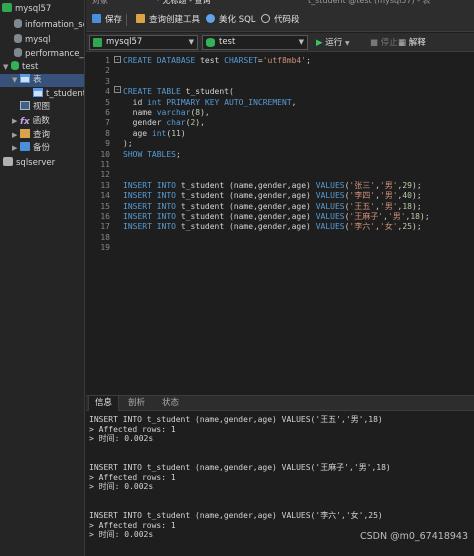 This screenshot has width=474, height=556. What do you see at coordinates (25, 133) in the screenshot?
I see `query-icon` at bounding box center [25, 133].